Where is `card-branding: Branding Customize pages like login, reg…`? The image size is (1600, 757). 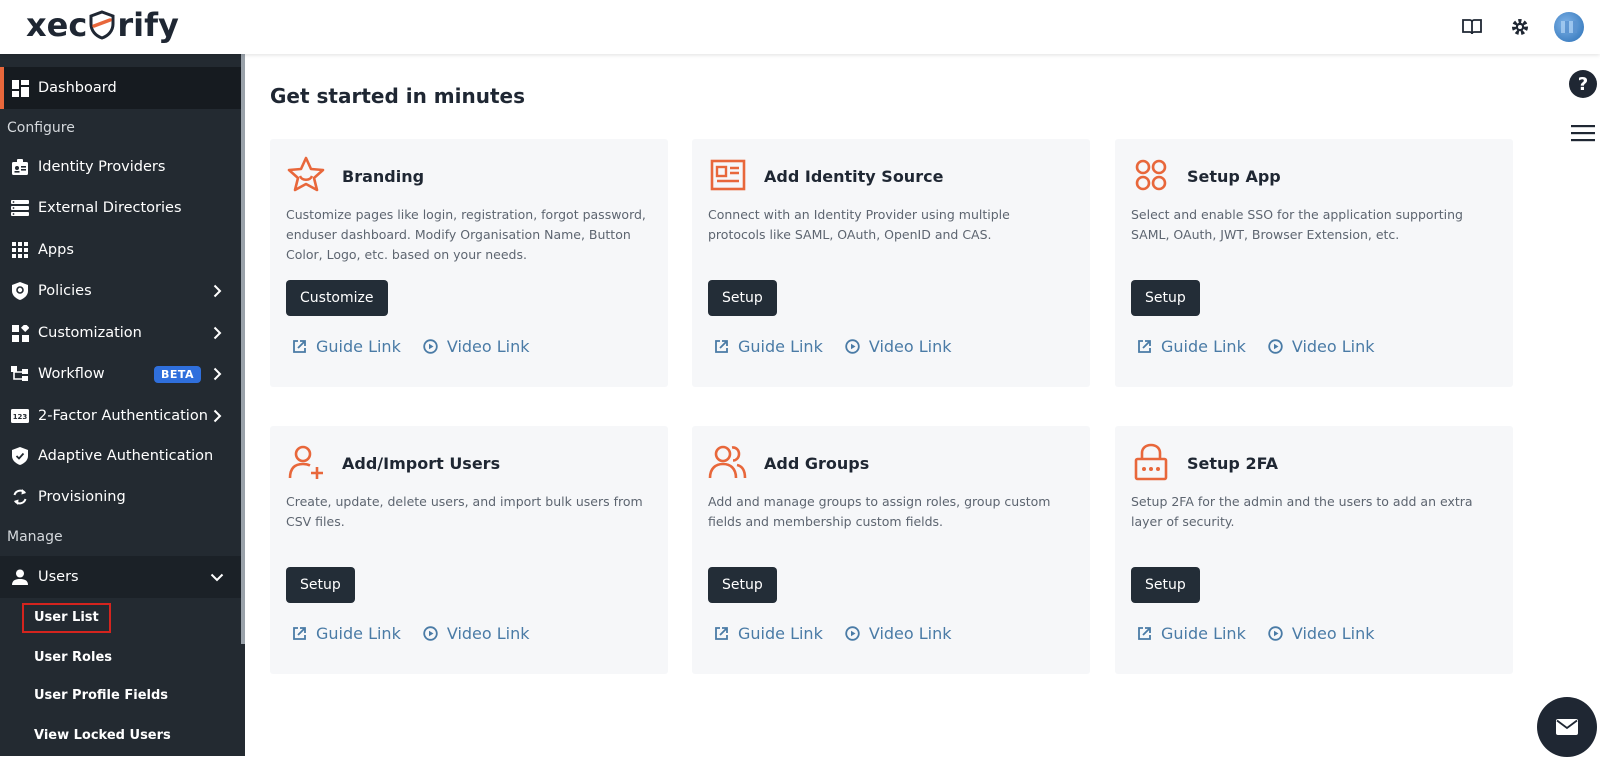 card-branding: Branding Customize pages like login, reg… is located at coordinates (469, 263).